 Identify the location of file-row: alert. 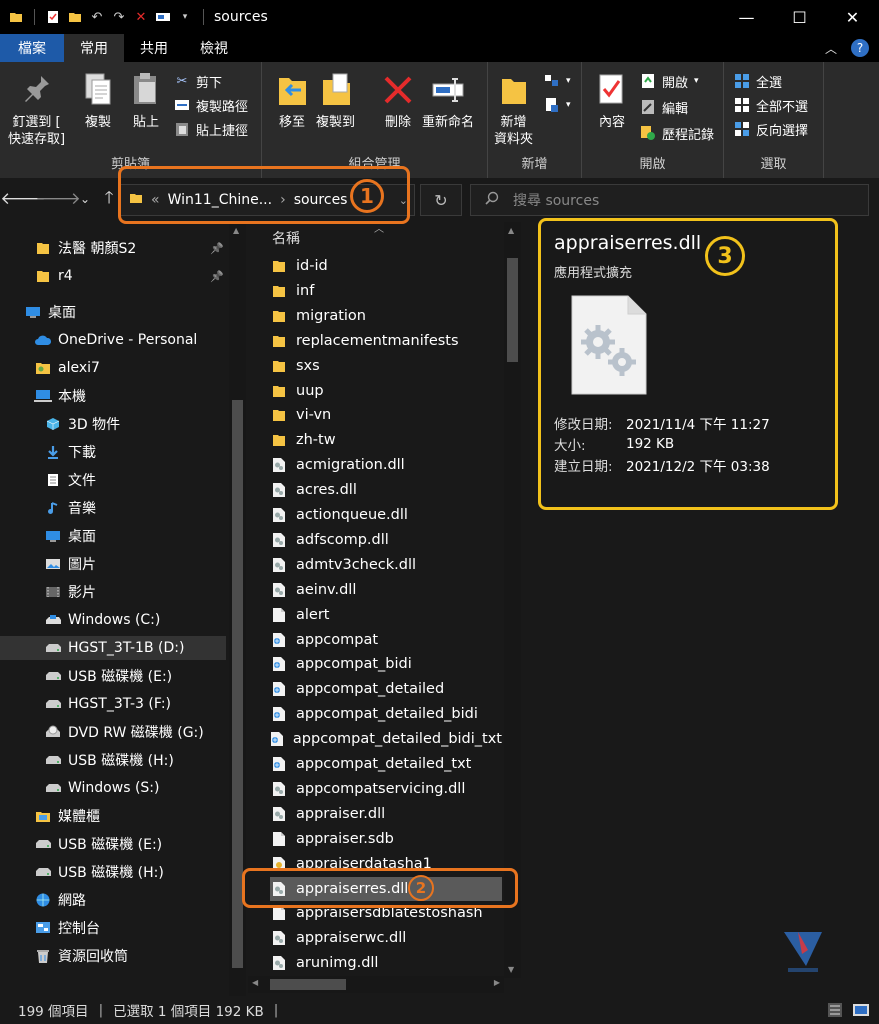
(386, 615).